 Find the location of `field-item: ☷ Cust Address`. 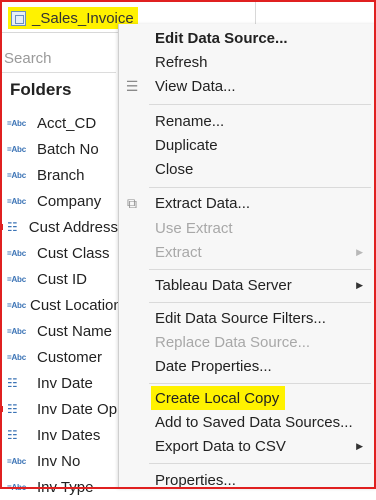

field-item: ☷ Cust Address is located at coordinates (59, 227).